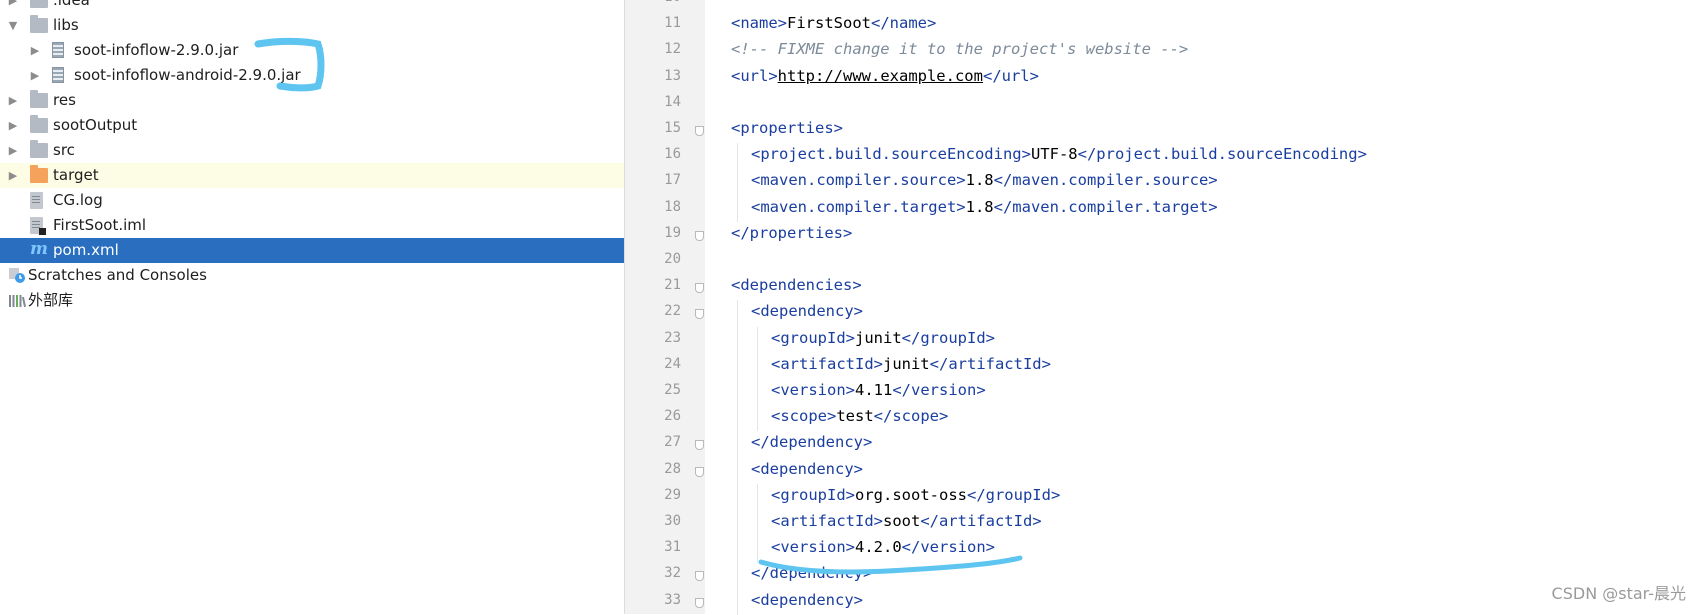 This screenshot has height=615, width=1696. Describe the element at coordinates (66, 25) in the screenshot. I see `tree-item-label: libs` at that location.